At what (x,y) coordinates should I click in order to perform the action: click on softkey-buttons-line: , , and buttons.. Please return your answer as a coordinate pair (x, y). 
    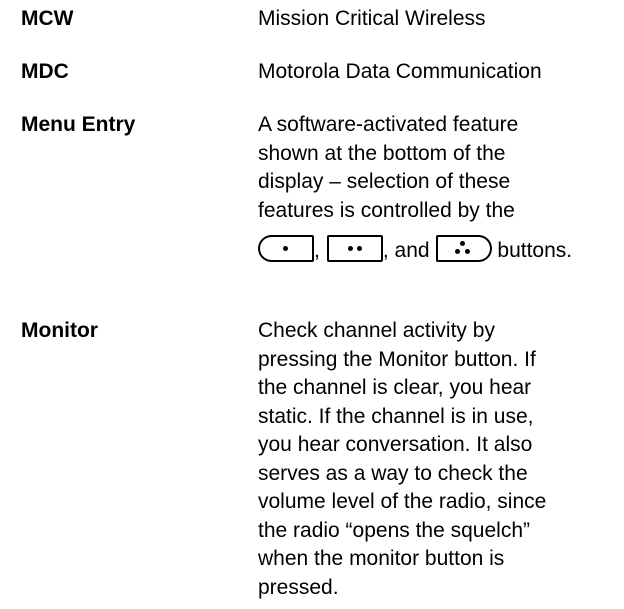
    Looking at the image, I should click on (436, 245).